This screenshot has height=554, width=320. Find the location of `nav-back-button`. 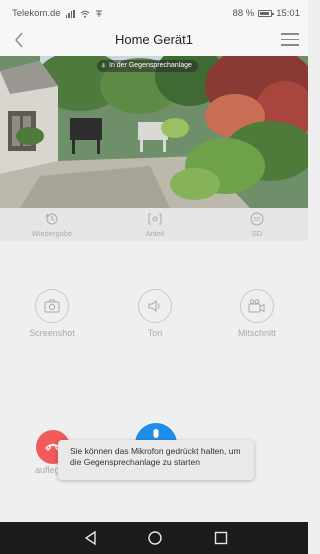

nav-back-button is located at coordinates (91, 538).